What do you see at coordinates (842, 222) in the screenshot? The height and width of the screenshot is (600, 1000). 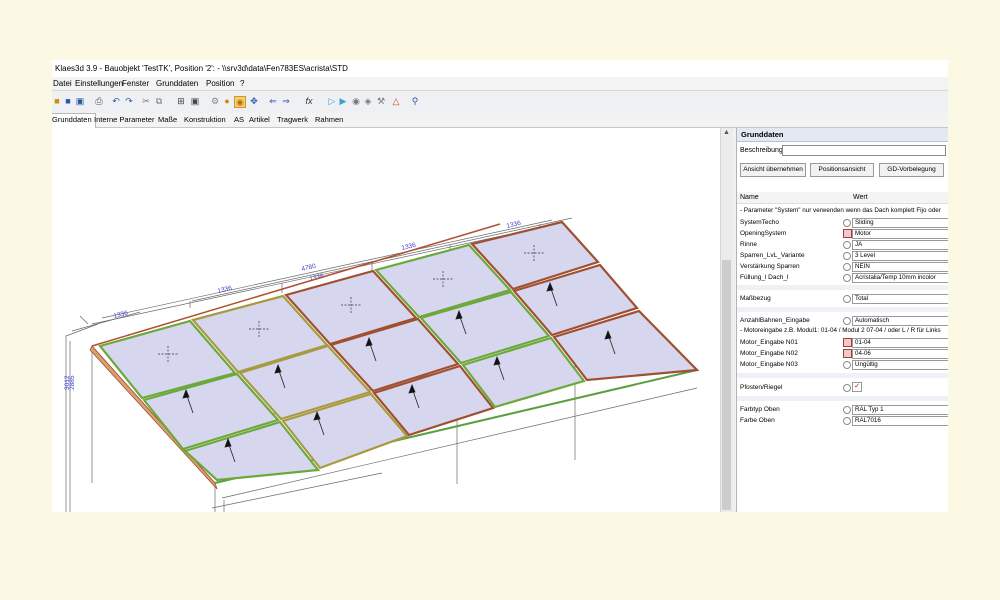 I see `prop-row: SystemTecho Sliding` at bounding box center [842, 222].